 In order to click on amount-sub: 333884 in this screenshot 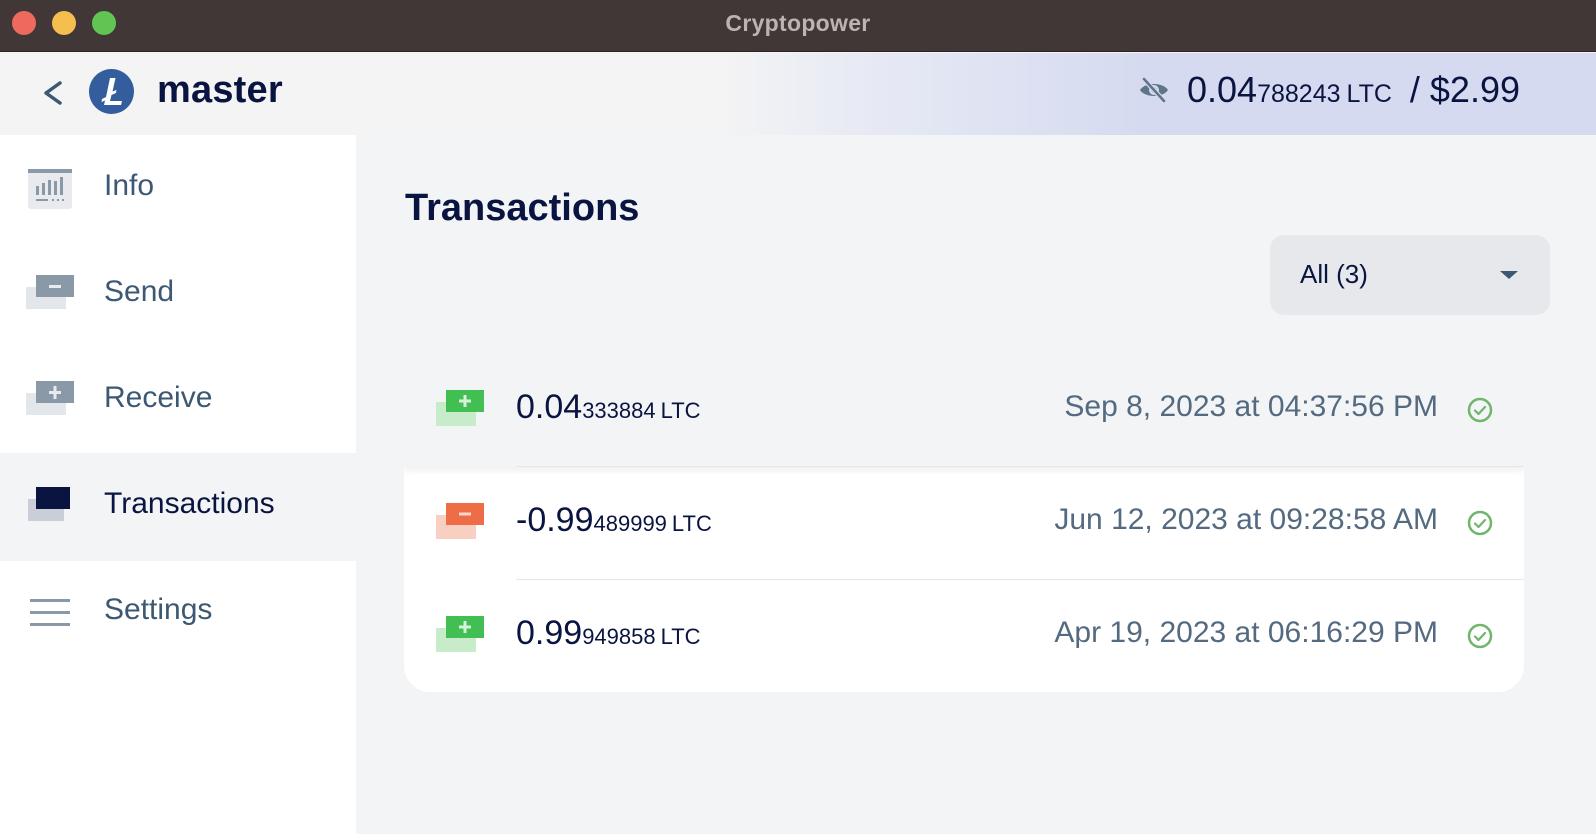, I will do `click(619, 410)`.